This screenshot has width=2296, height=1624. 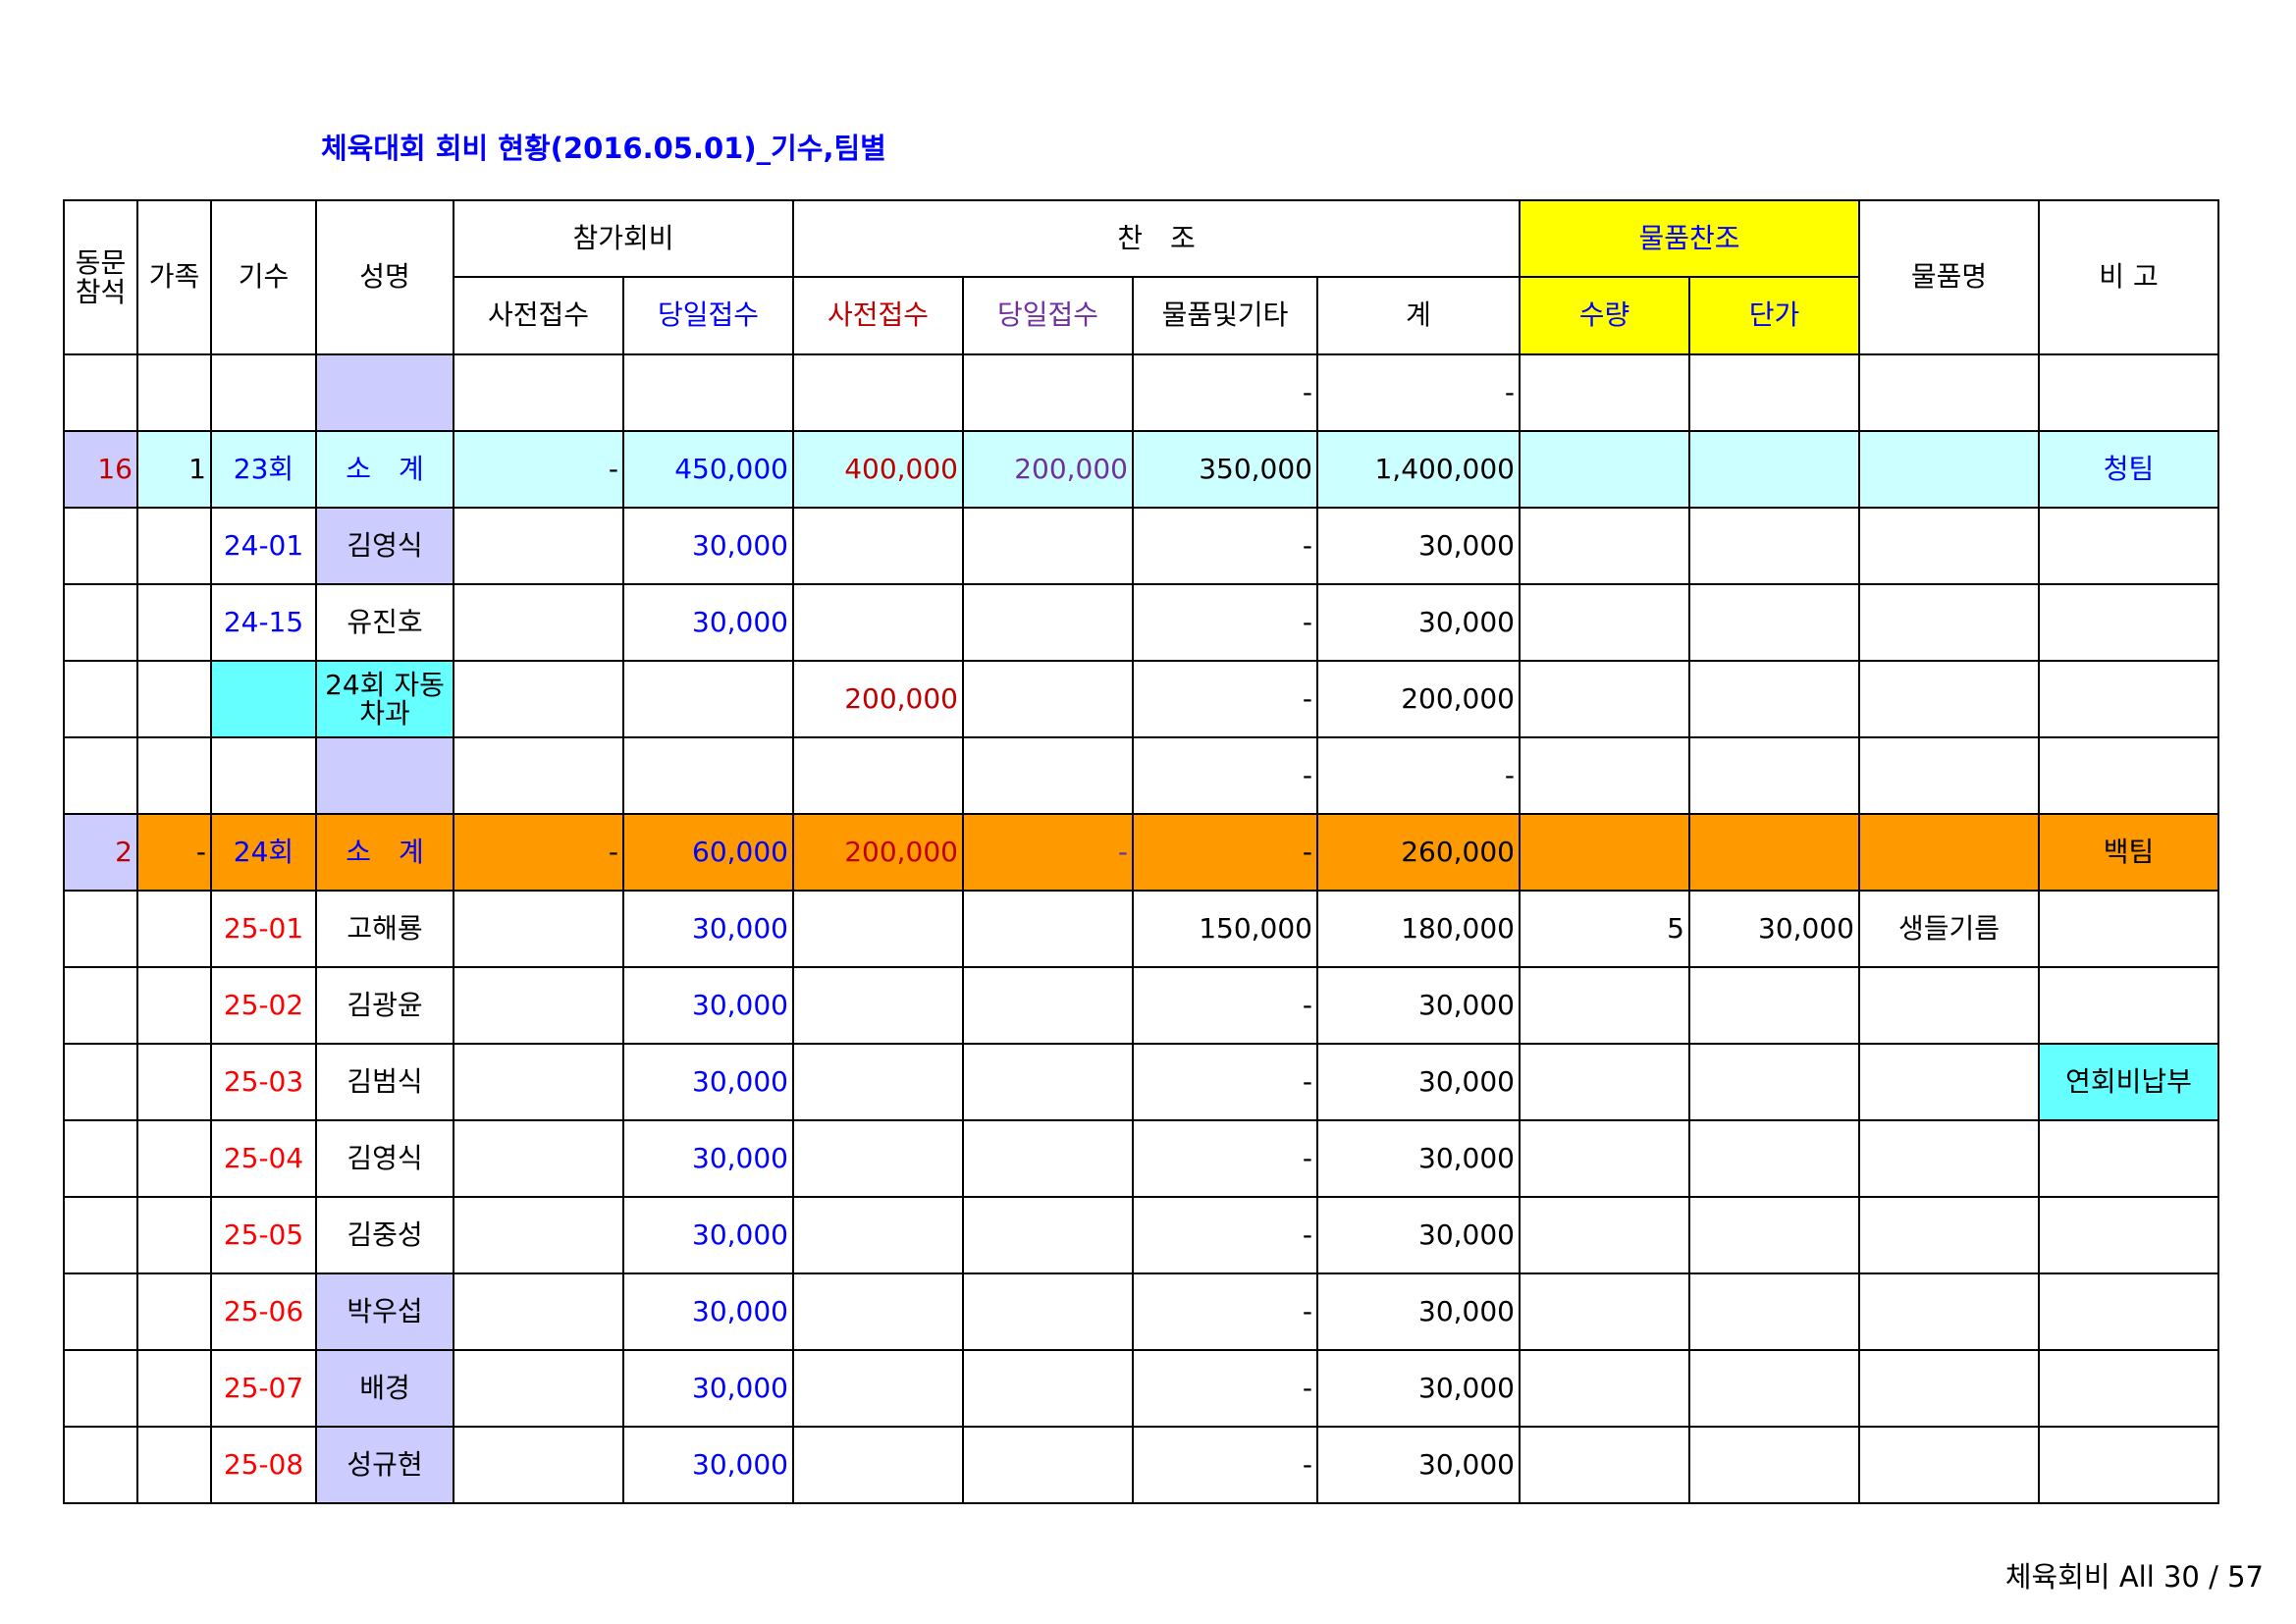 I want to click on cell-sponsor-day: 200,000, so click(x=1048, y=469).